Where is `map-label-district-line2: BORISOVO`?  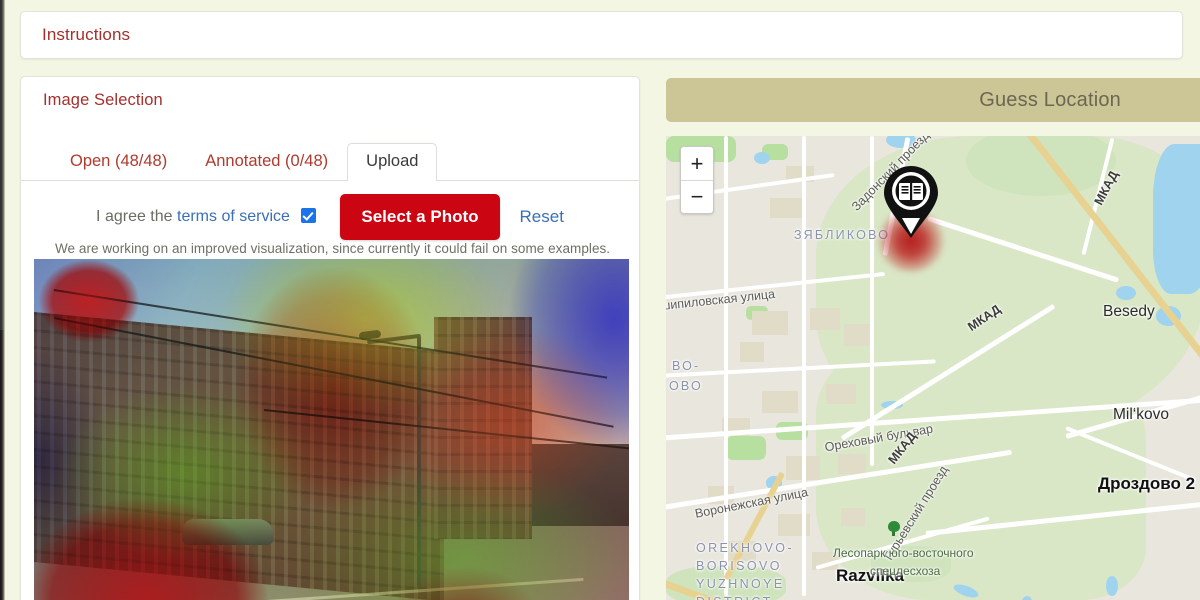
map-label-district-line2: BORISOVO is located at coordinates (739, 566).